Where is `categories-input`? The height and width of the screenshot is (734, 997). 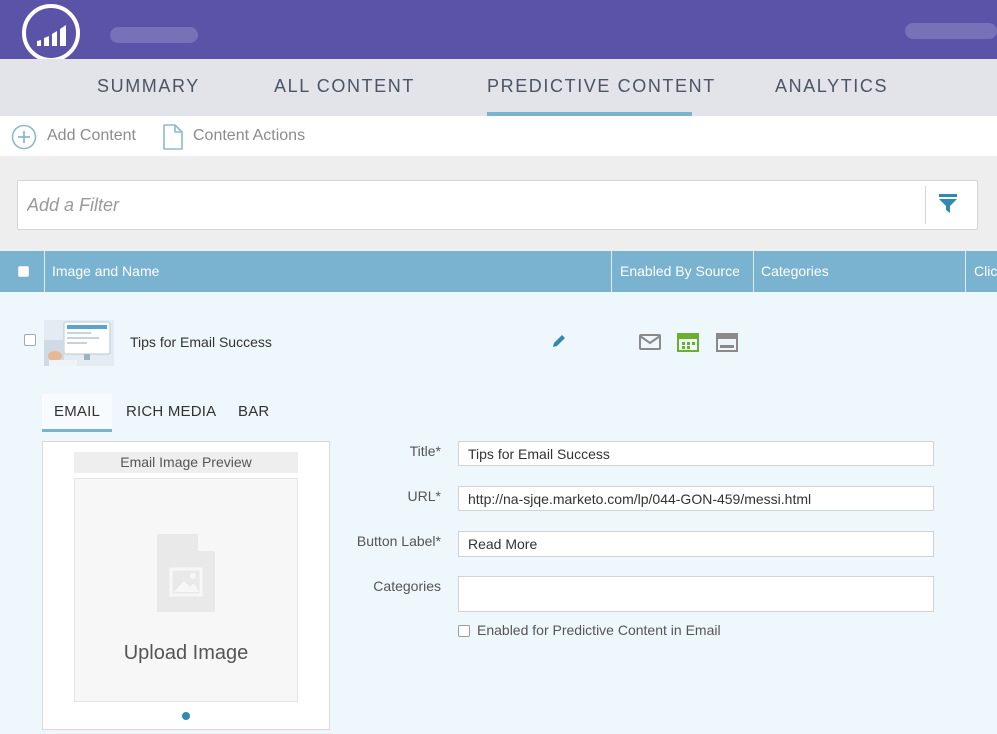
categories-input is located at coordinates (696, 594).